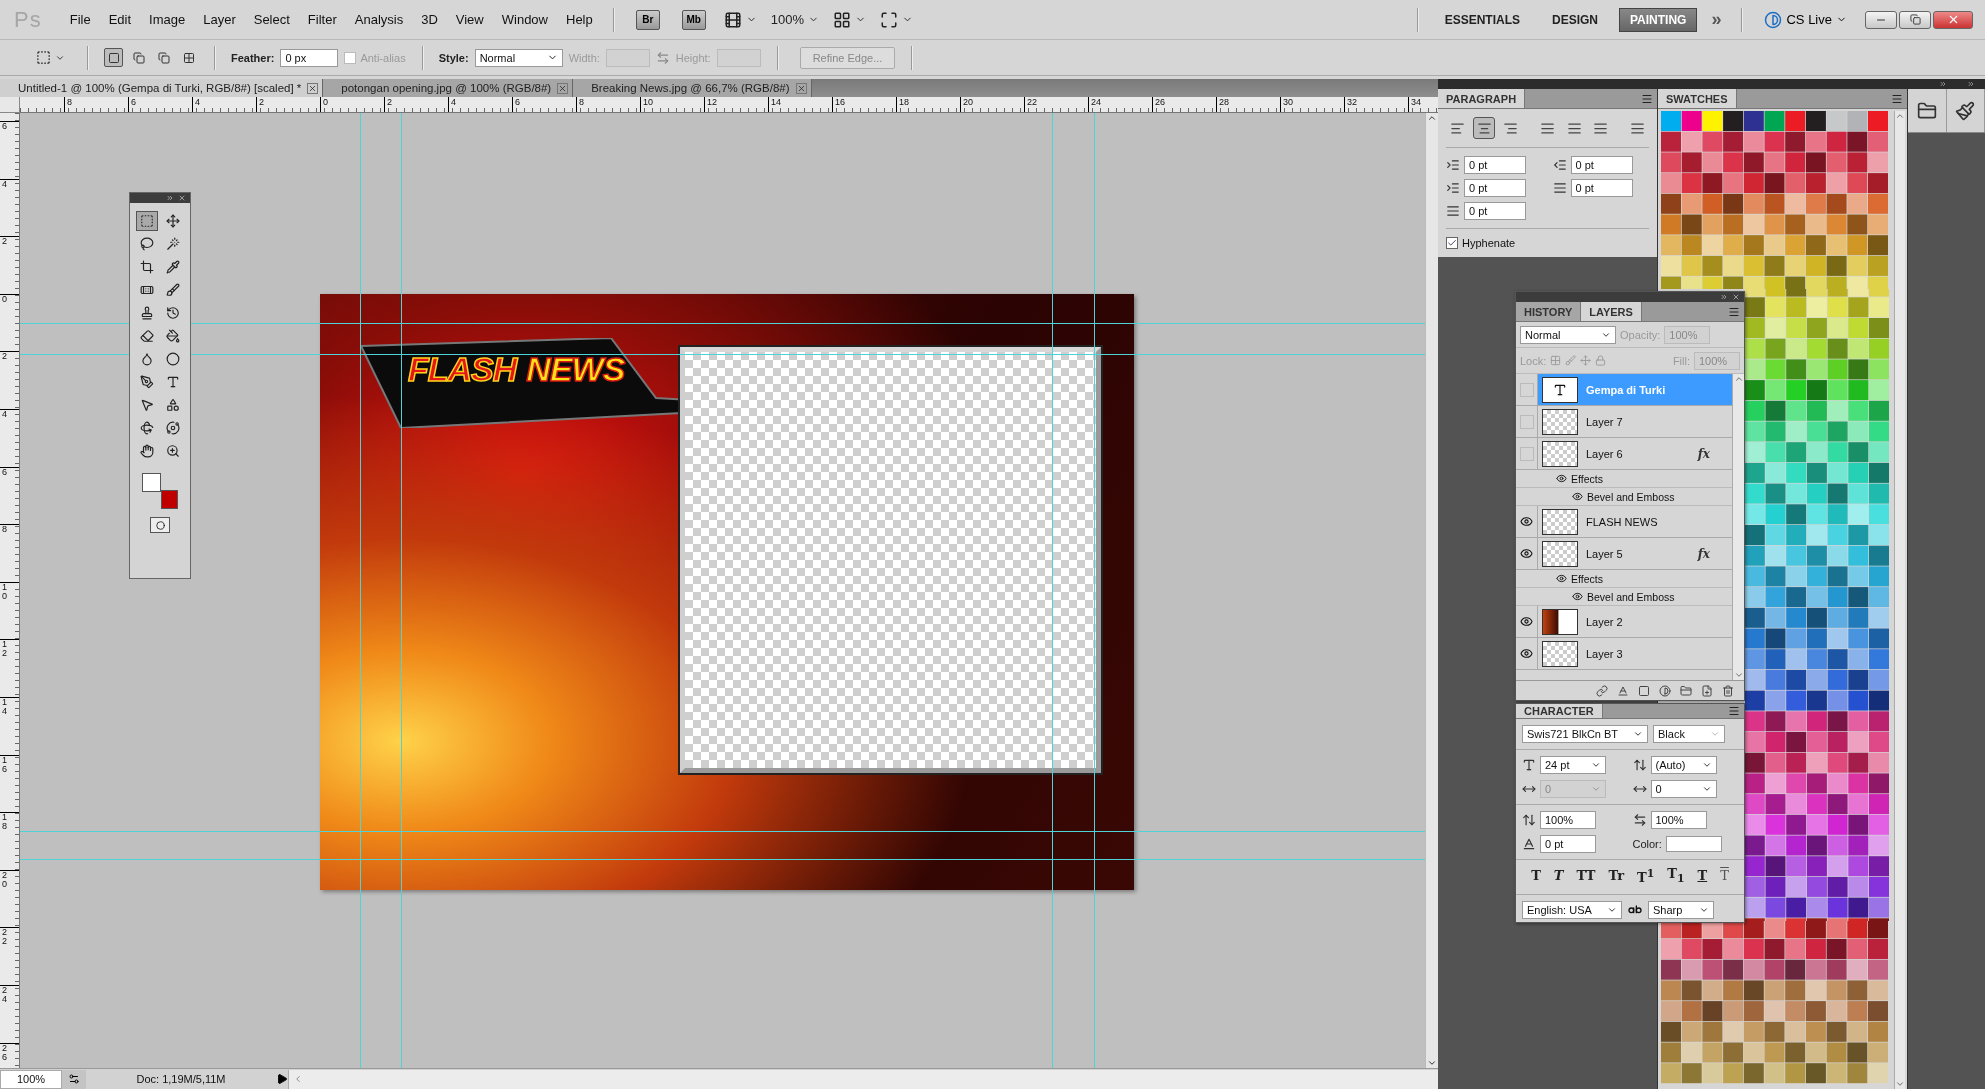 The height and width of the screenshot is (1089, 1985). I want to click on document-tab: Breaking News.jpg @ 66,7% (RGB/8#), so click(692, 88).